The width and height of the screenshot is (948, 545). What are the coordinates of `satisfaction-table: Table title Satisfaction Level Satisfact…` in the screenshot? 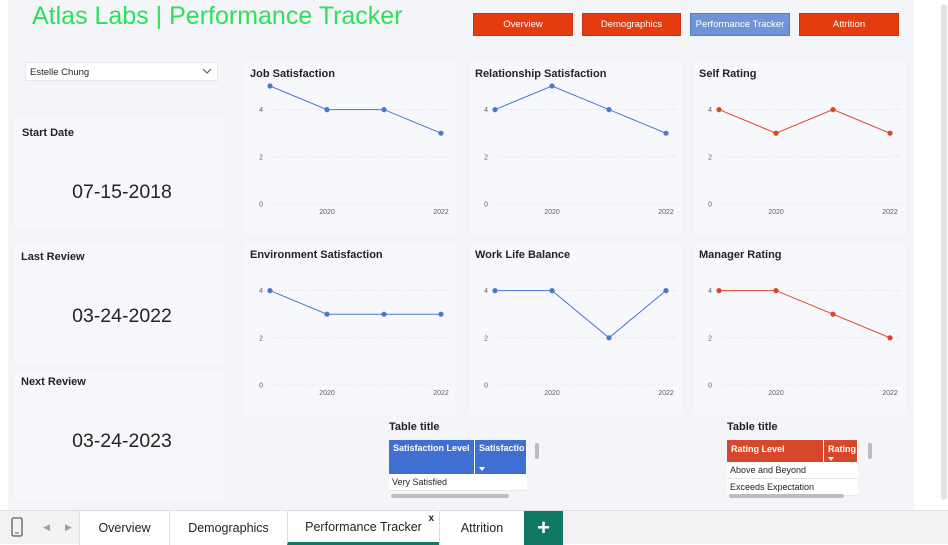 It's located at (464, 461).